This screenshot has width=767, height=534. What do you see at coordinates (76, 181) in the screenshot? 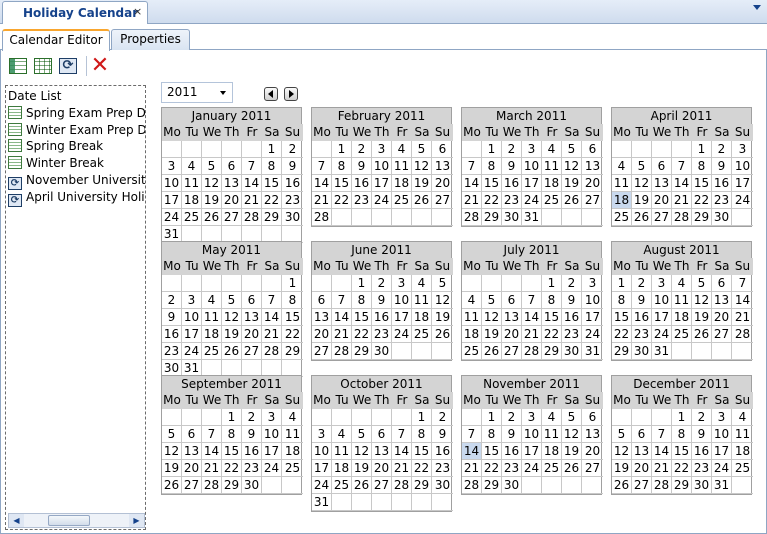
I see `list-item: ⟳November University H` at bounding box center [76, 181].